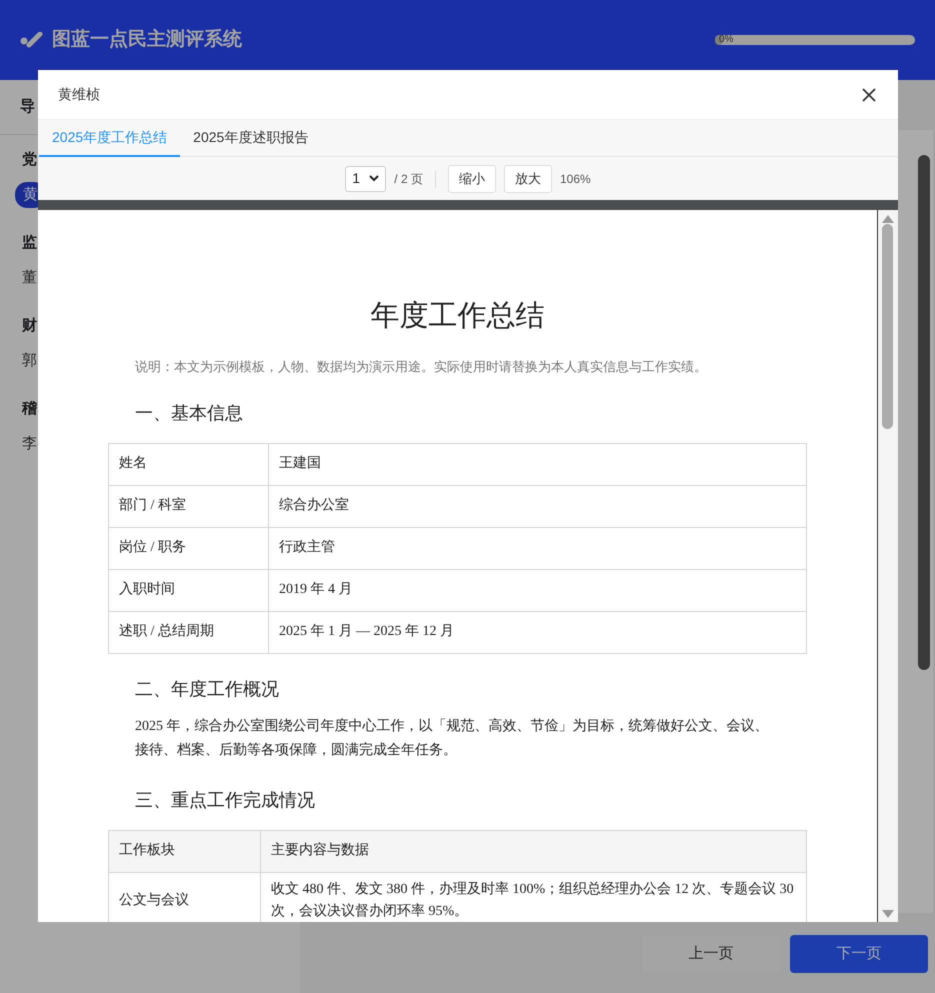 This screenshot has width=935, height=993. I want to click on table-cell: 公文与会议, so click(184, 897).